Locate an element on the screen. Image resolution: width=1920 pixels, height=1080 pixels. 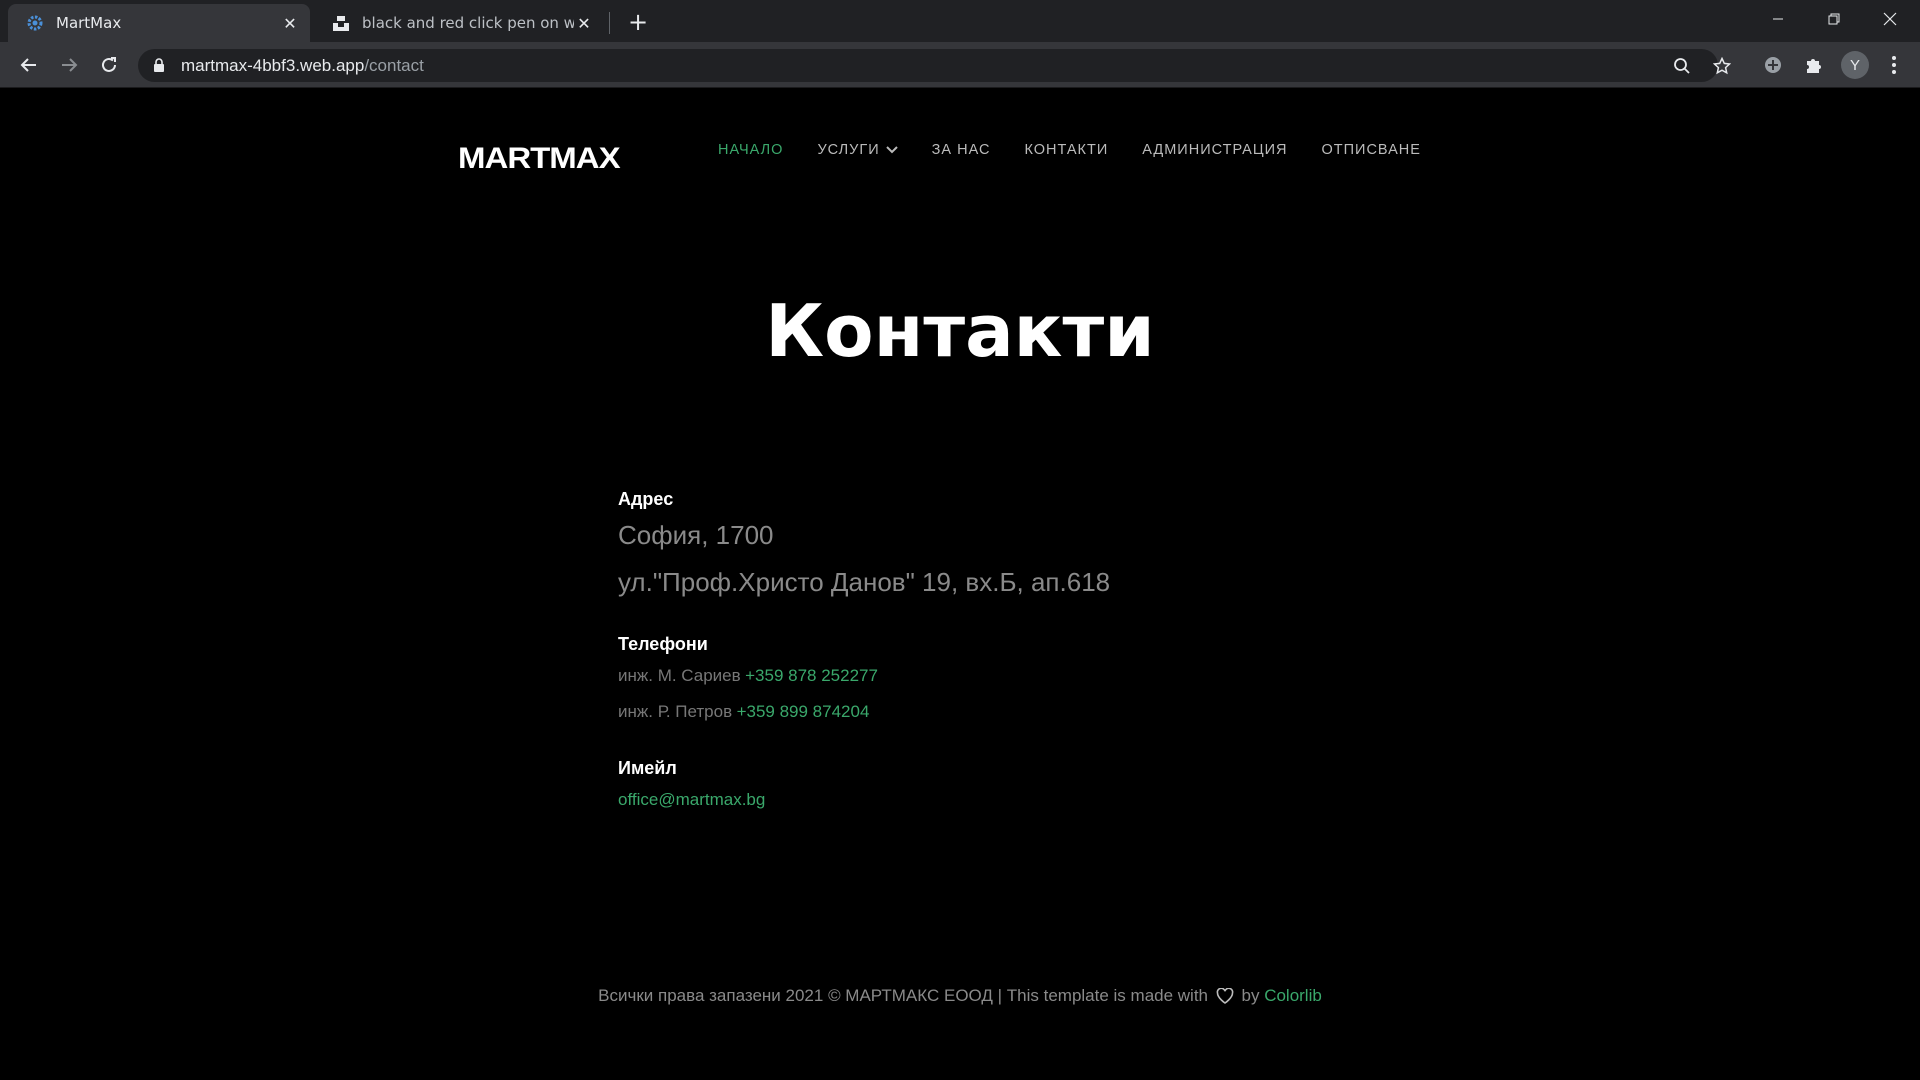
nav-label: КОНТАКТИ is located at coordinates (1066, 150).